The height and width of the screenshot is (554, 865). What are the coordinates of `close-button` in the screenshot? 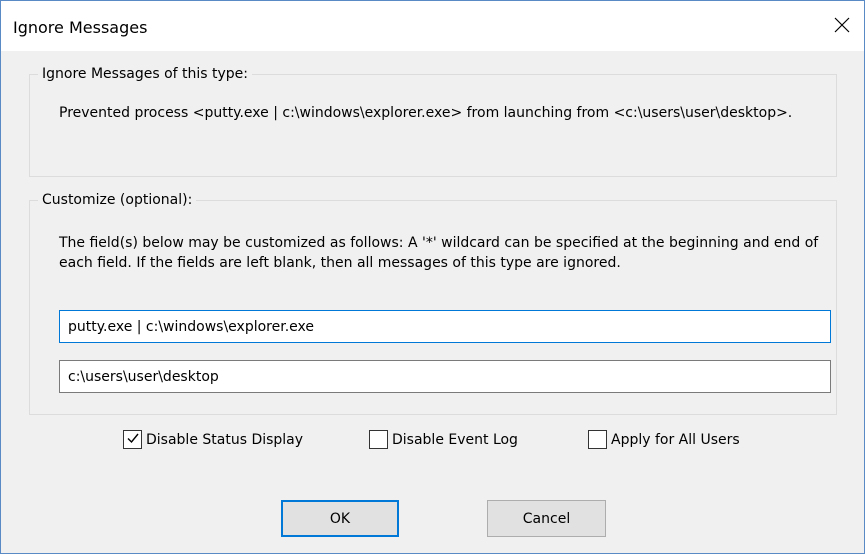 It's located at (842, 25).